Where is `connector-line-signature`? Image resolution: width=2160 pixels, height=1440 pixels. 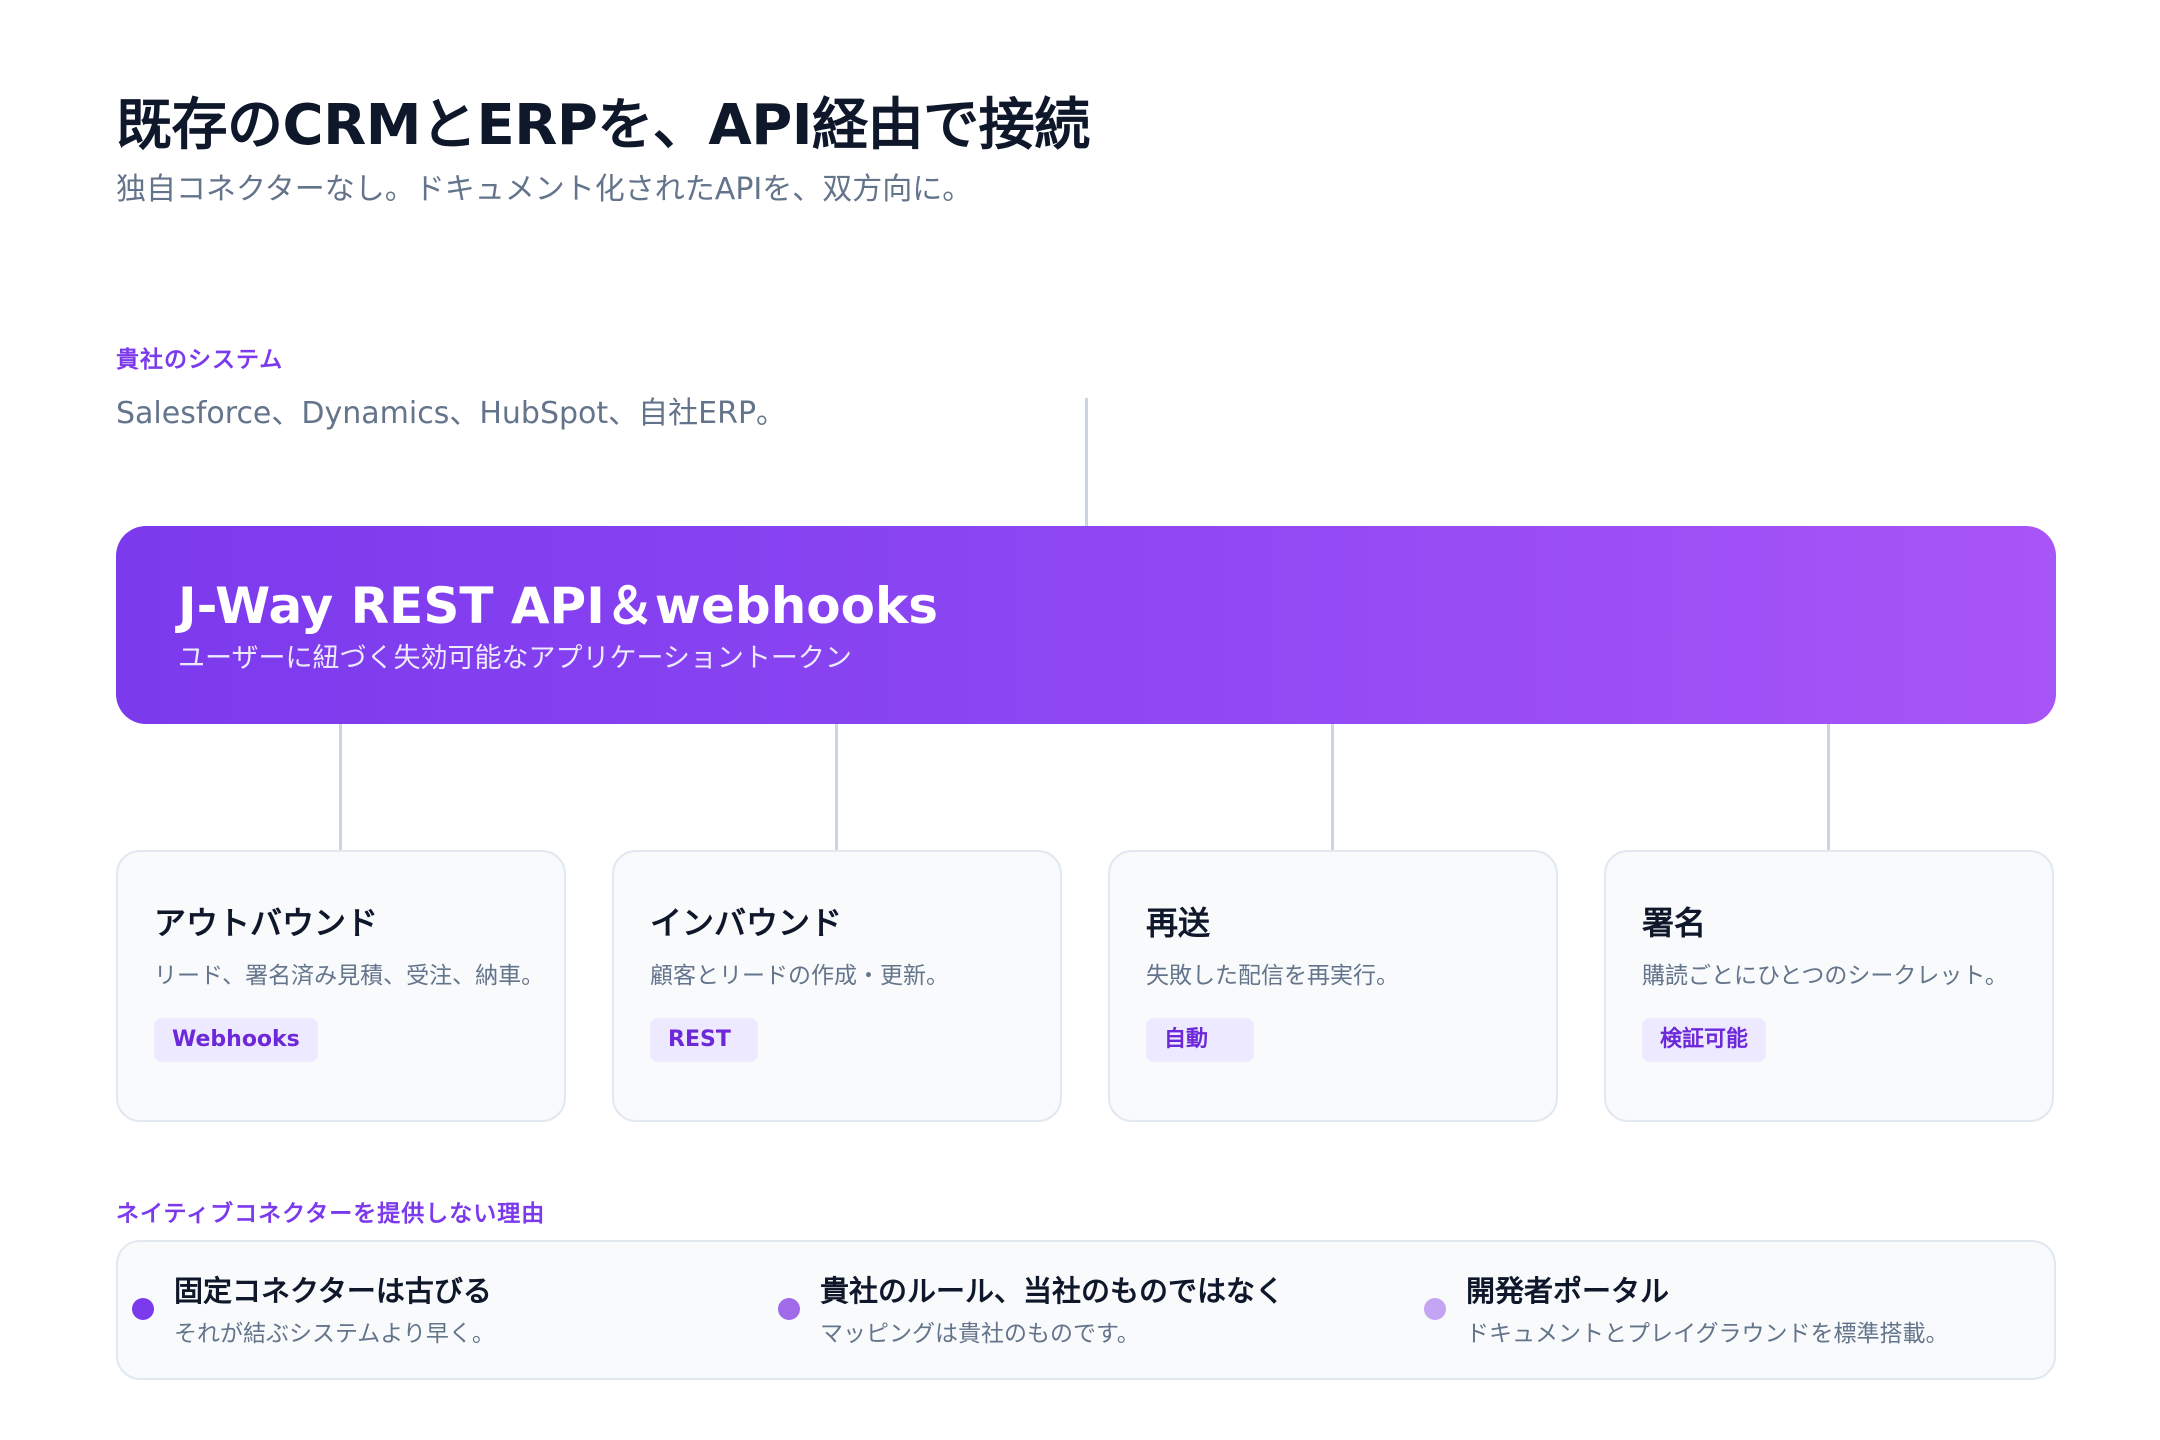 connector-line-signature is located at coordinates (1828, 787).